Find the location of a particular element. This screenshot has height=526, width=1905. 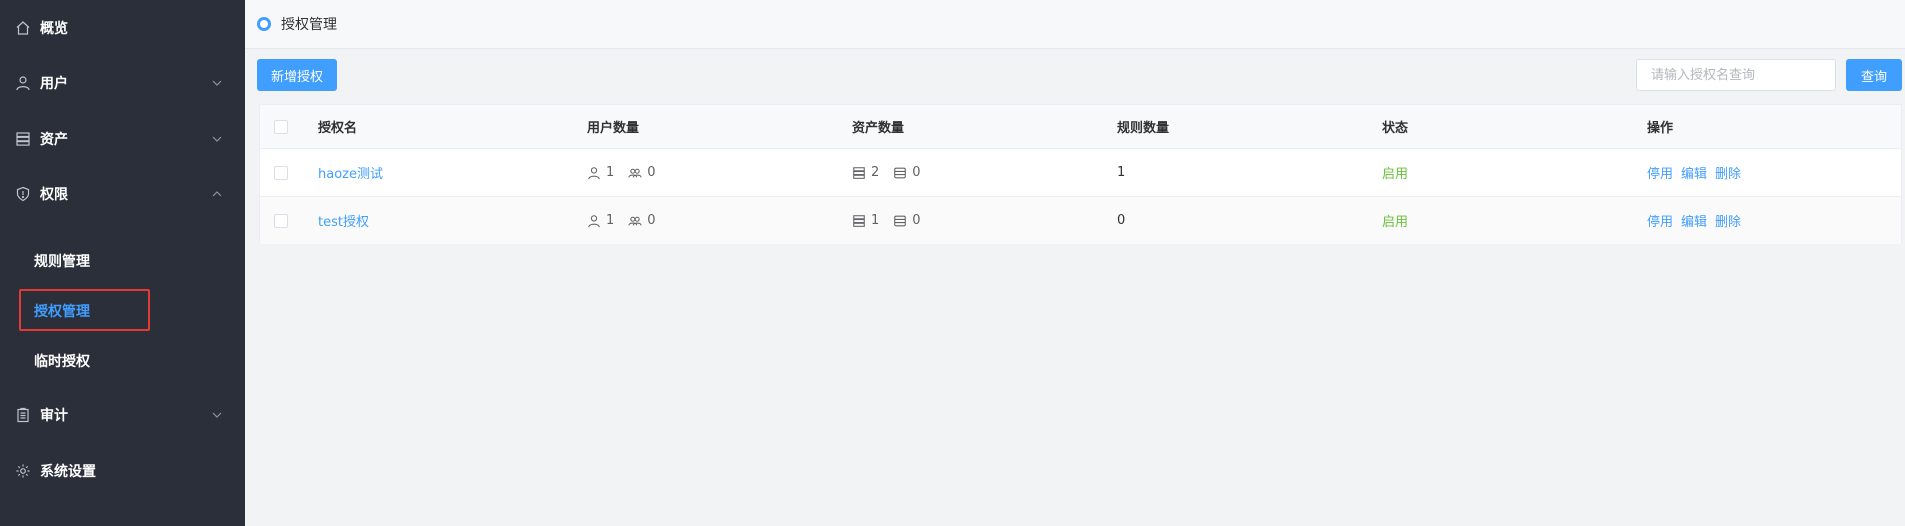

submenu-item-label: 授权管理 is located at coordinates (62, 312).